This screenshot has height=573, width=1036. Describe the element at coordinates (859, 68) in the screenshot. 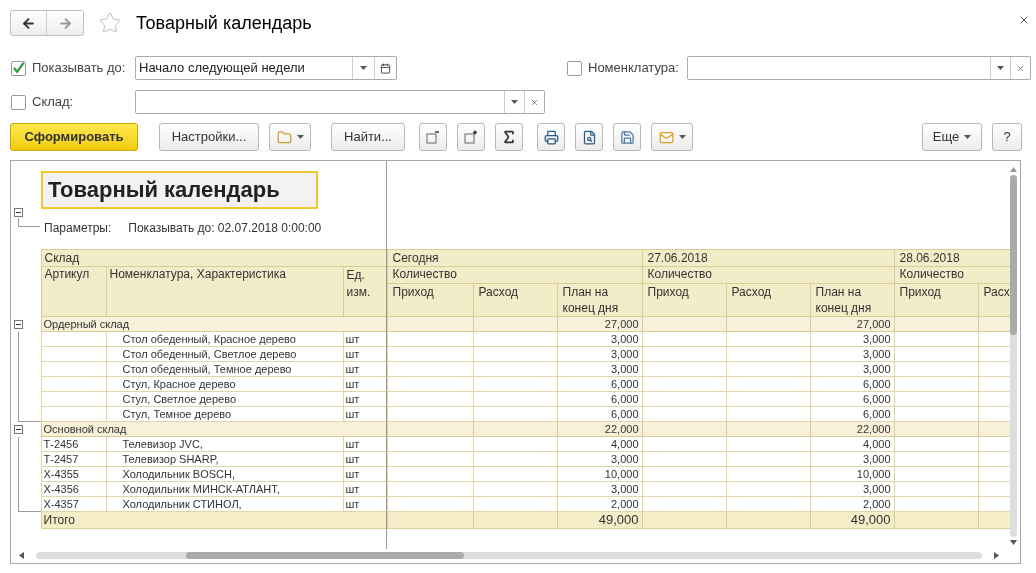

I see `nomenclature-field` at that location.